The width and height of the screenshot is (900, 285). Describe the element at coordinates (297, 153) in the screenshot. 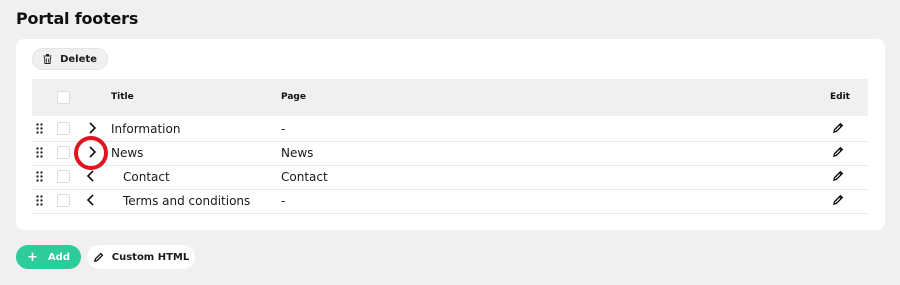

I see `row-page: News` at that location.